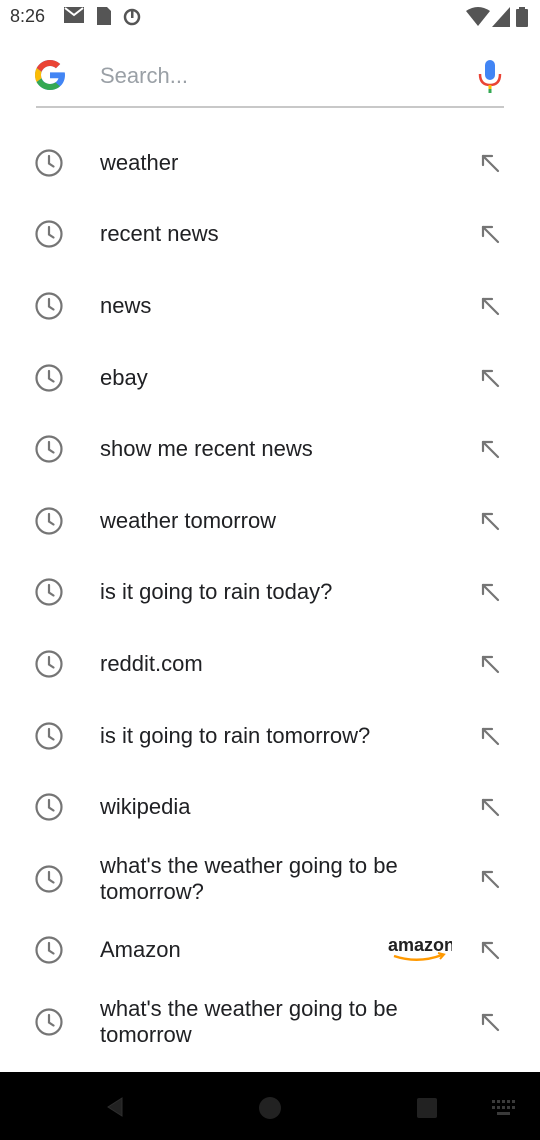  I want to click on suggestion-item: is it going to rain tomorrow?, so click(270, 736).